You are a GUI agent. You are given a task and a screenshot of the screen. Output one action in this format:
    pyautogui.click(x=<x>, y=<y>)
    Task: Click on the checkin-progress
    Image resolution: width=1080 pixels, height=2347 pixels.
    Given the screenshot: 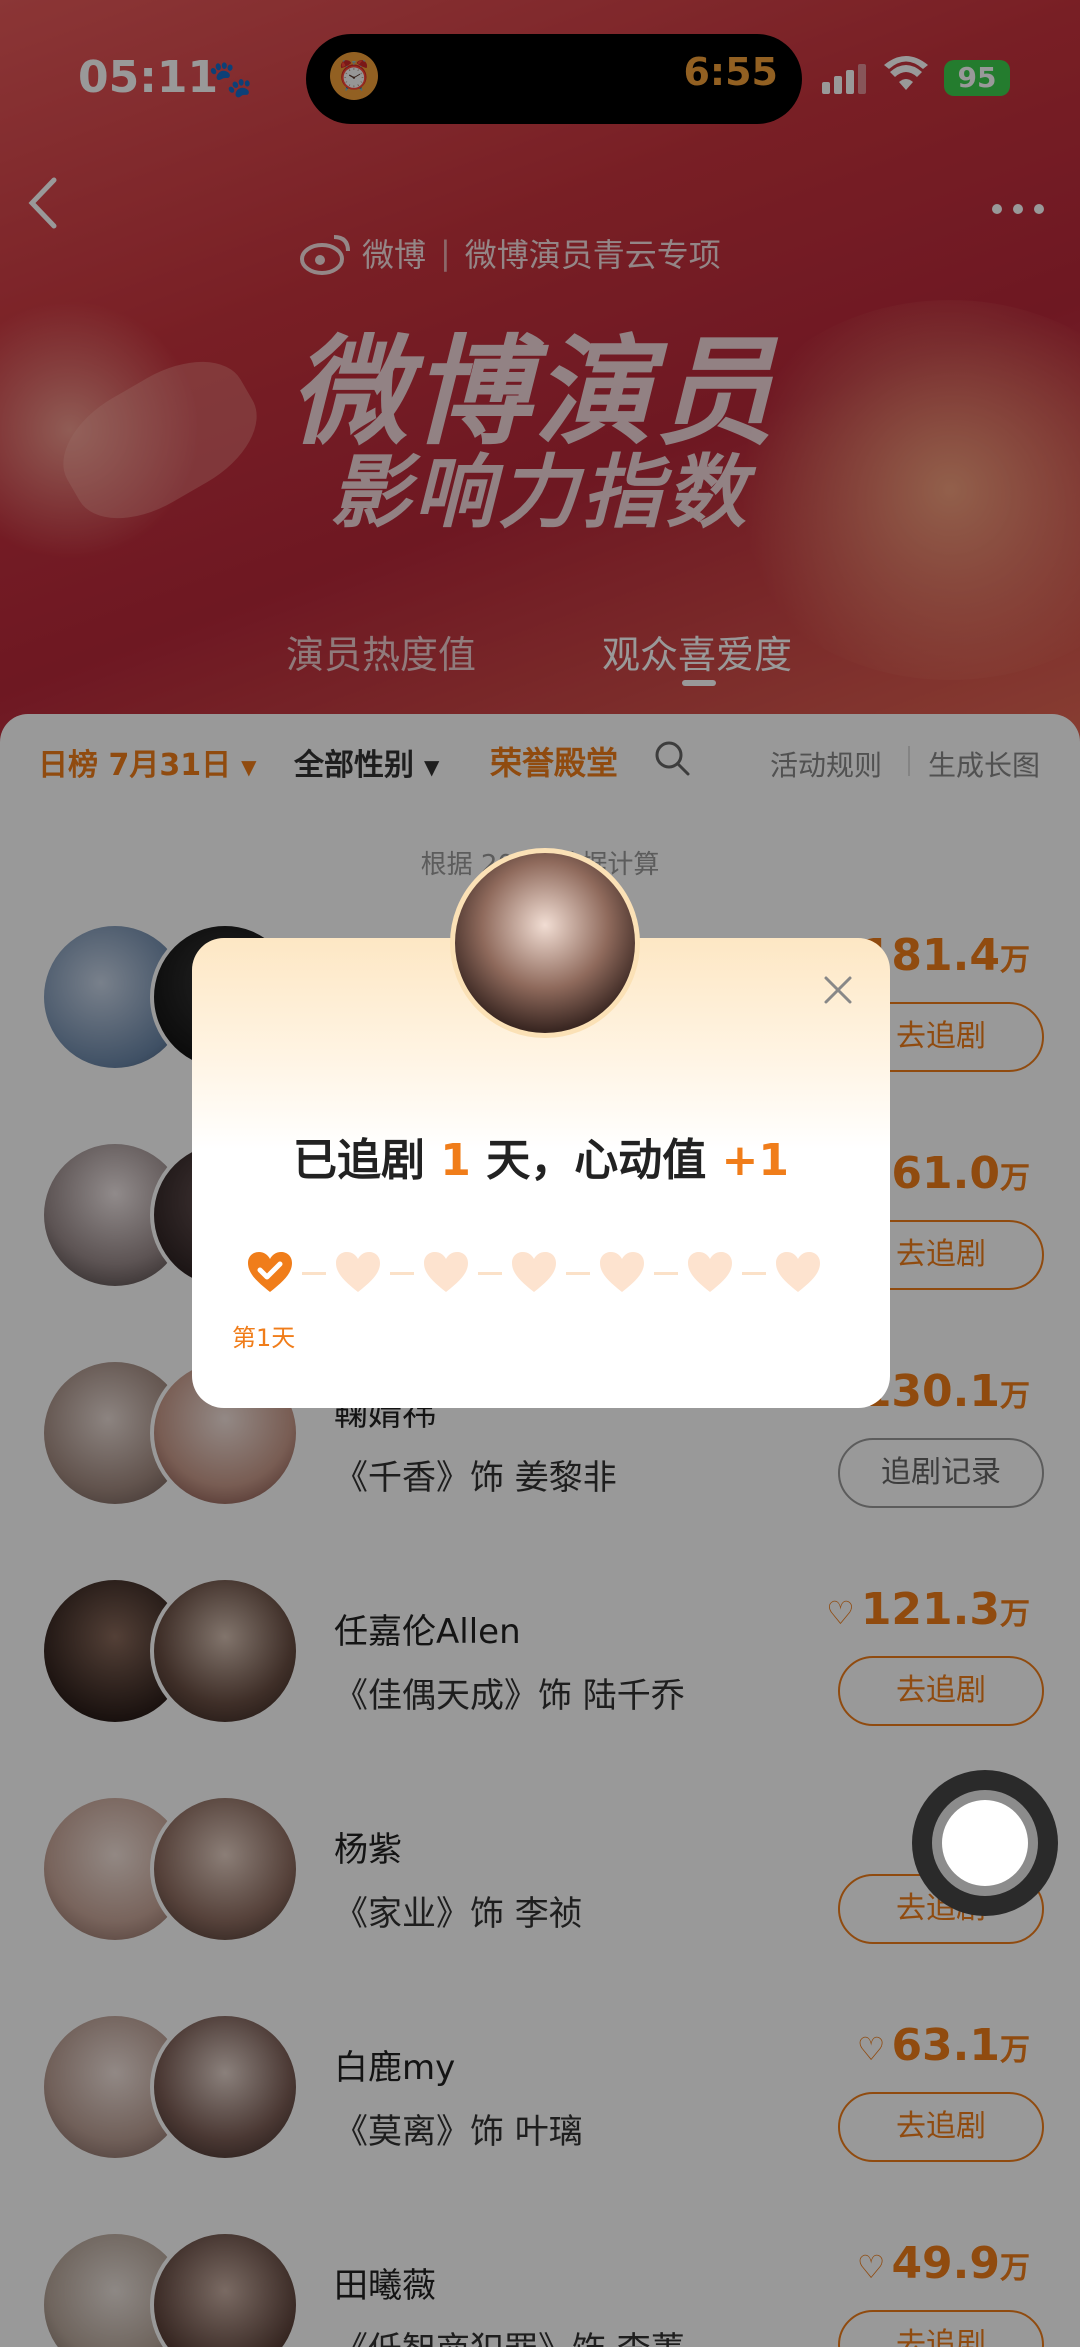 What is the action you would take?
    pyautogui.click(x=536, y=1275)
    